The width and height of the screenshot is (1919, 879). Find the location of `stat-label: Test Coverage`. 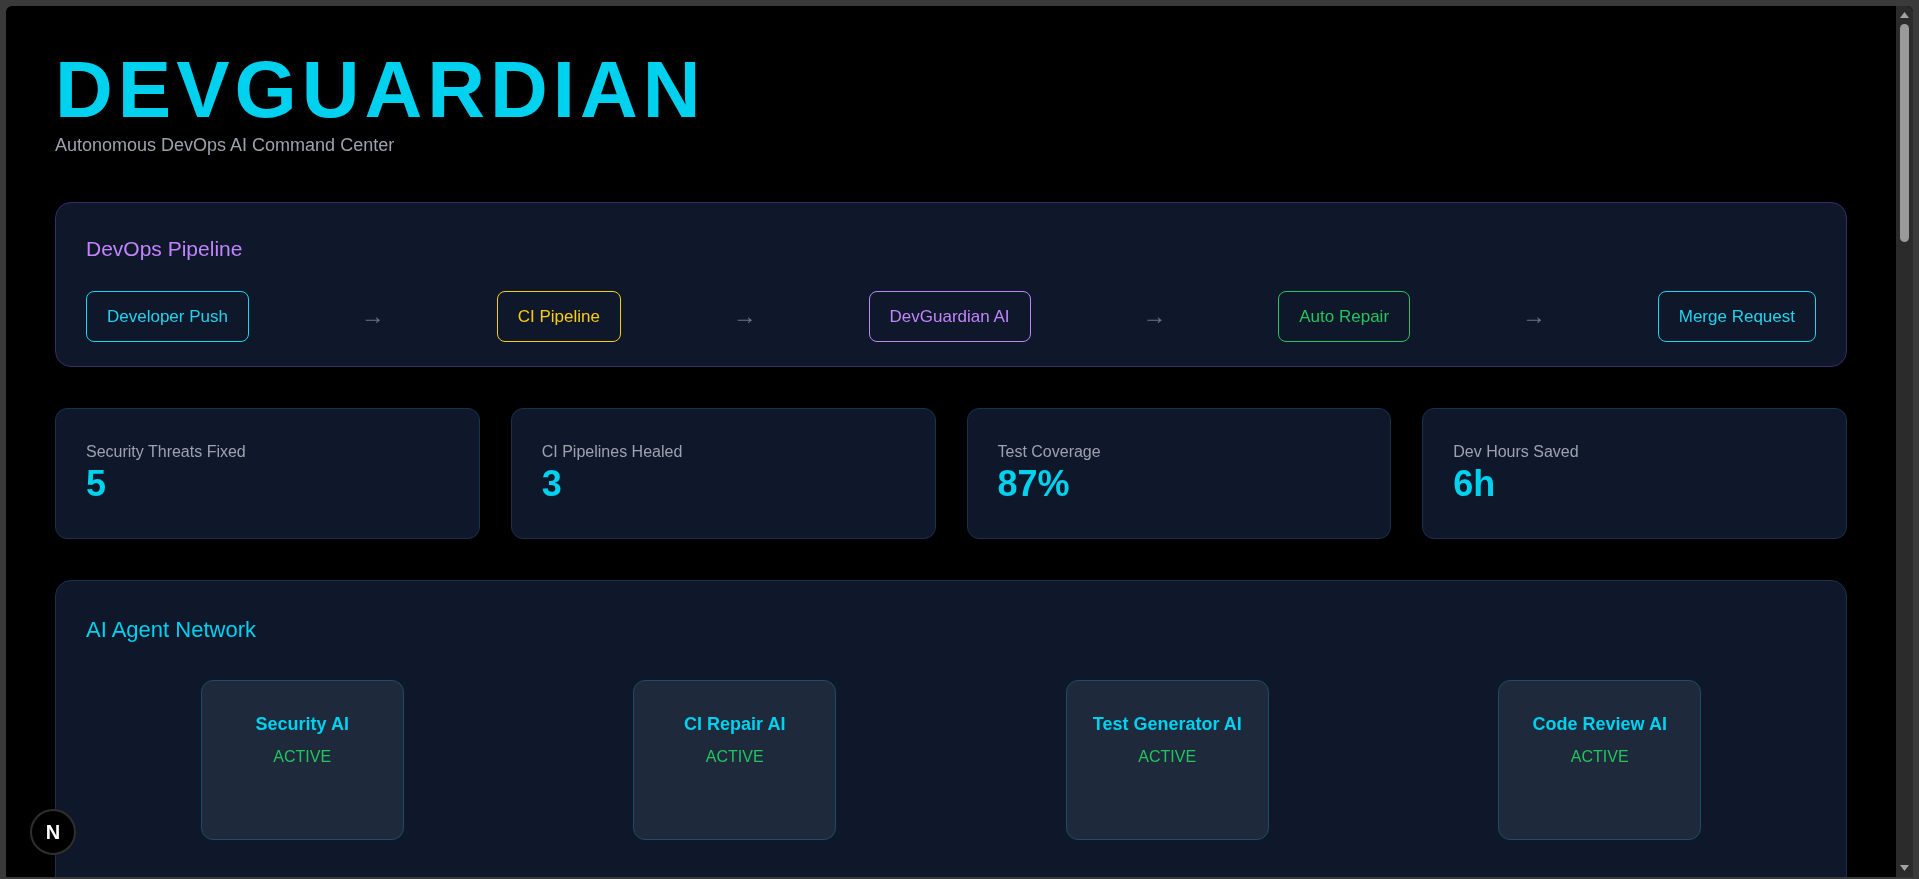

stat-label: Test Coverage is located at coordinates (1049, 452).